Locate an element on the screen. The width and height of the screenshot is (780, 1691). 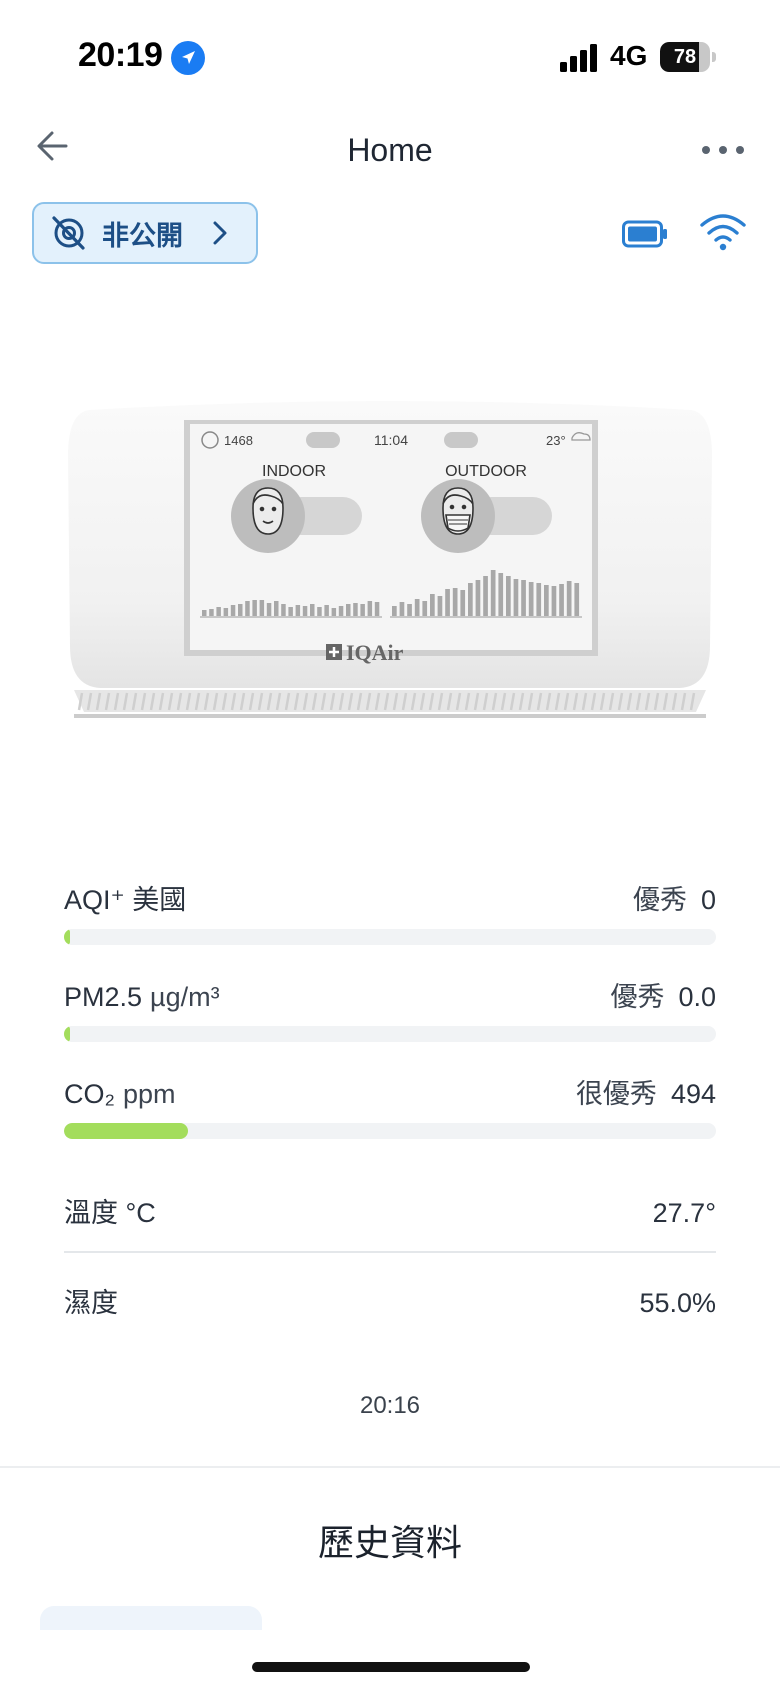
metric-pm25: PM2.5 µg/m³ 優秀 0.0 is located at coordinates (390, 1008).